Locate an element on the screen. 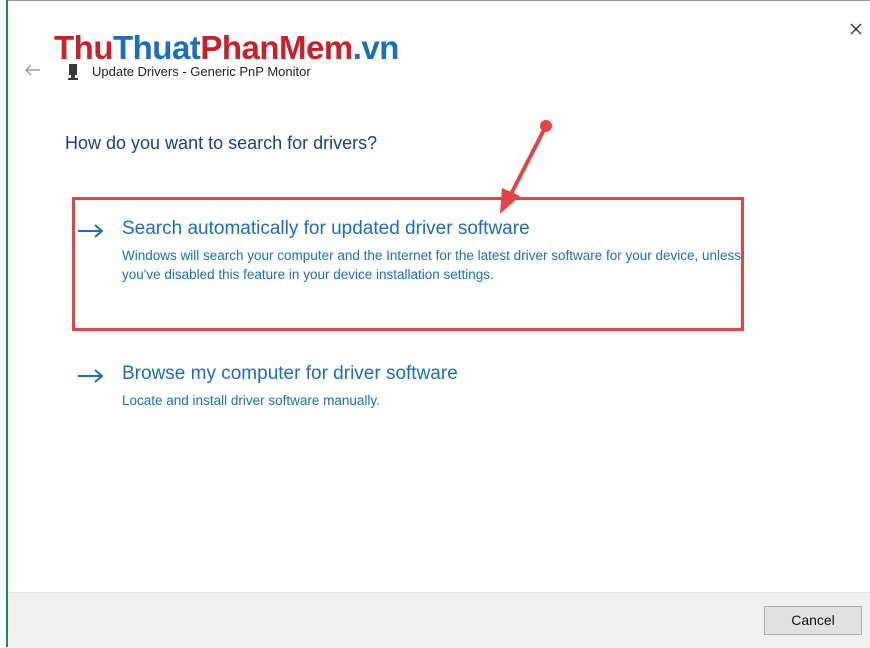  back-arrow-icon is located at coordinates (32, 70).